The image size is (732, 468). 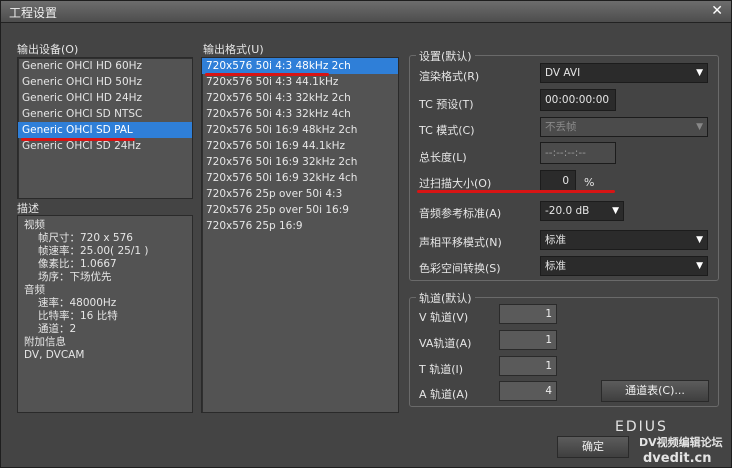 I want to click on total-length-value: --:--:--:--, so click(x=565, y=153).